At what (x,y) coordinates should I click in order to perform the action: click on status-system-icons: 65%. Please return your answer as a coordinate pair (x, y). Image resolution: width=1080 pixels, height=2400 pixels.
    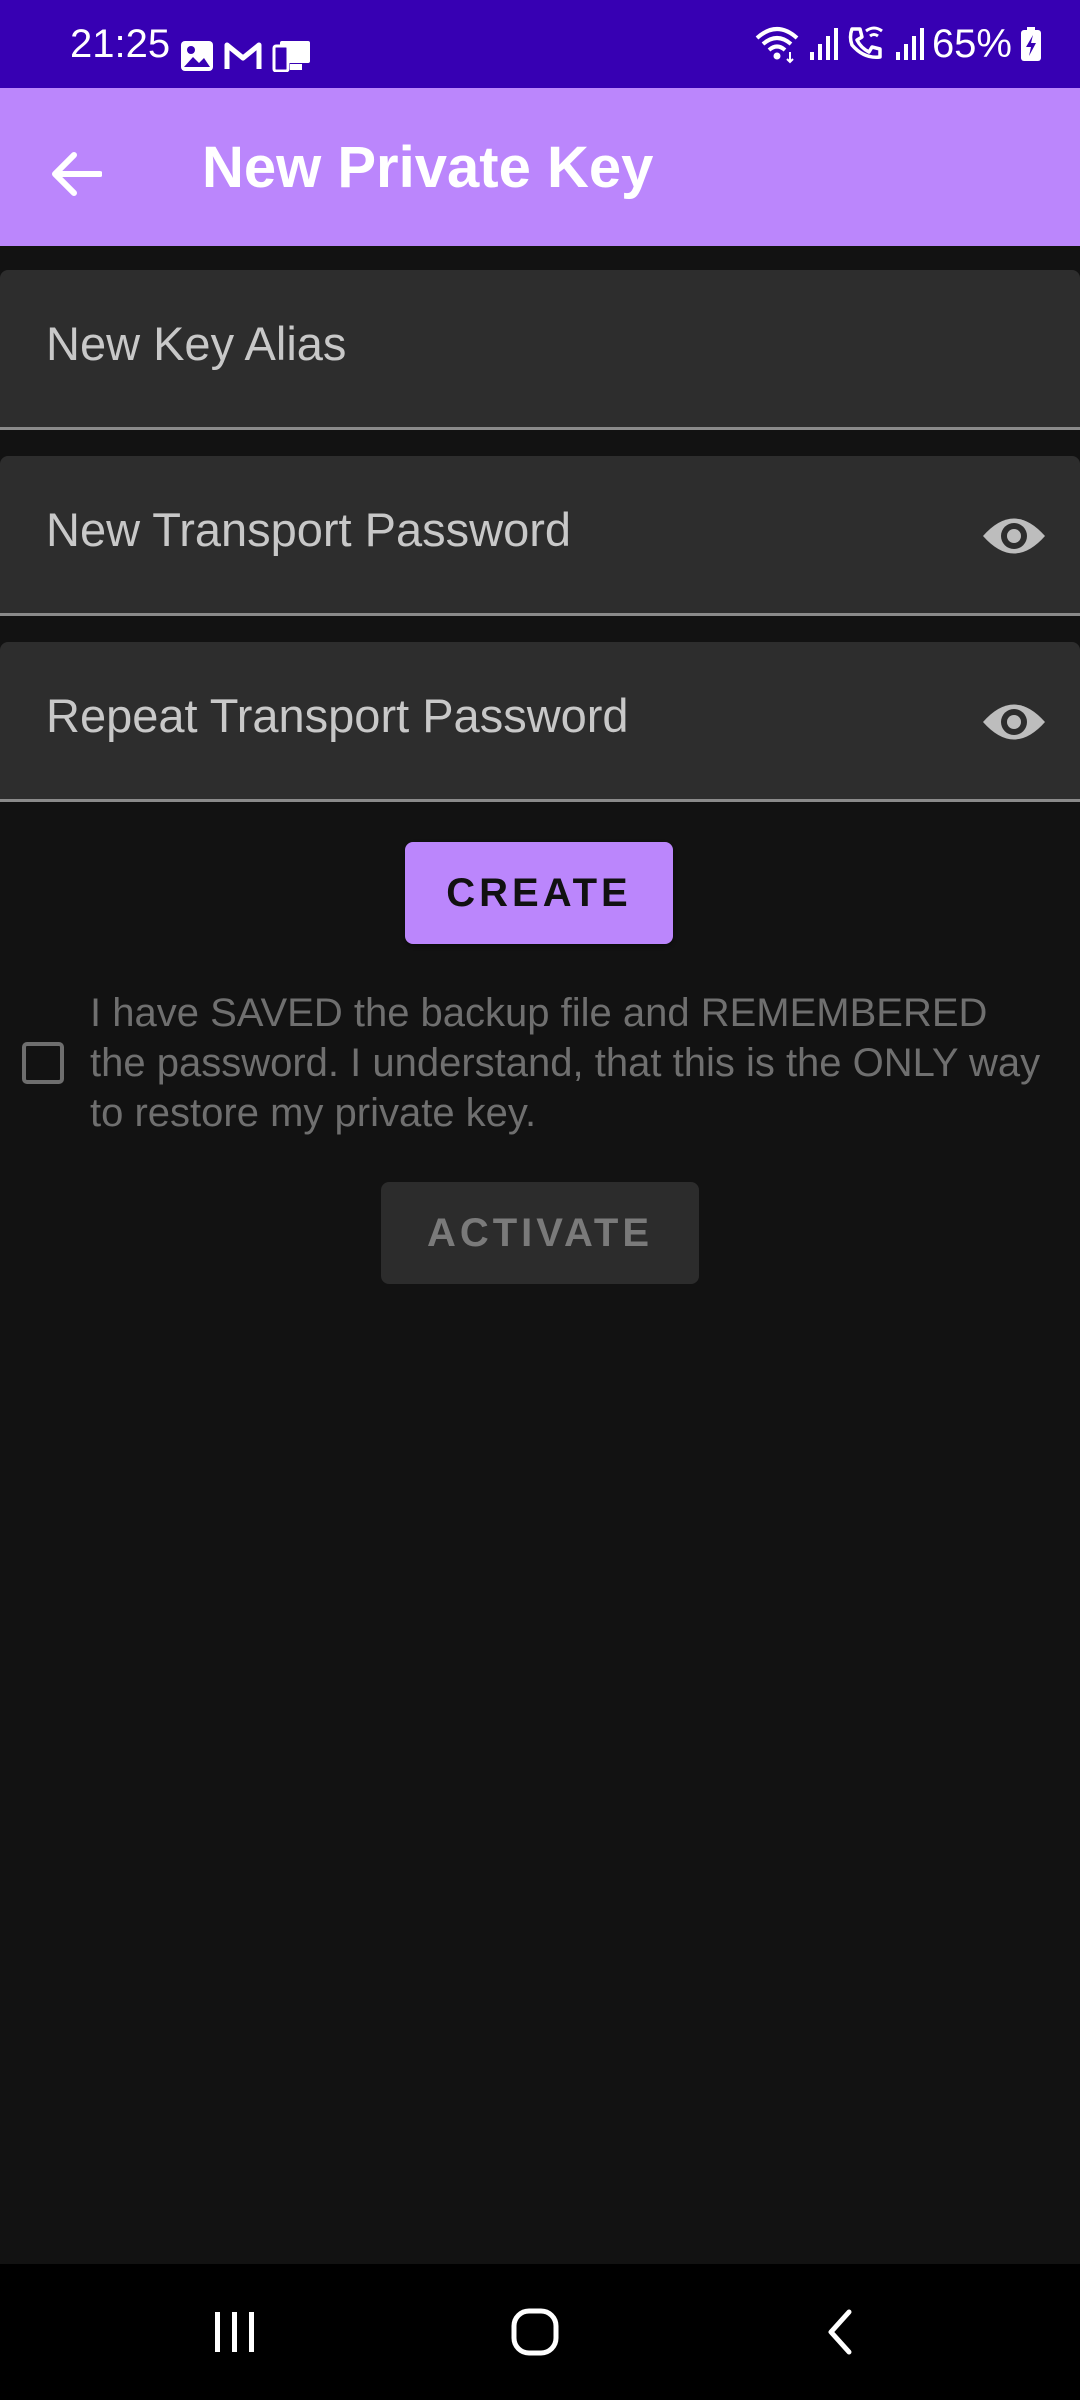
    Looking at the image, I should click on (898, 44).